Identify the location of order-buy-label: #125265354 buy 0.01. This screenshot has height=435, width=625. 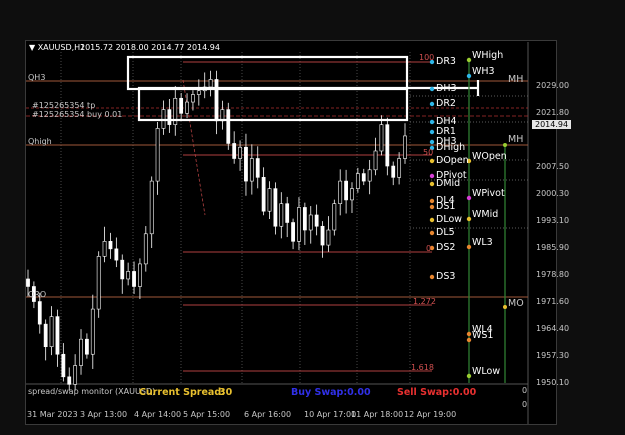
(77, 114).